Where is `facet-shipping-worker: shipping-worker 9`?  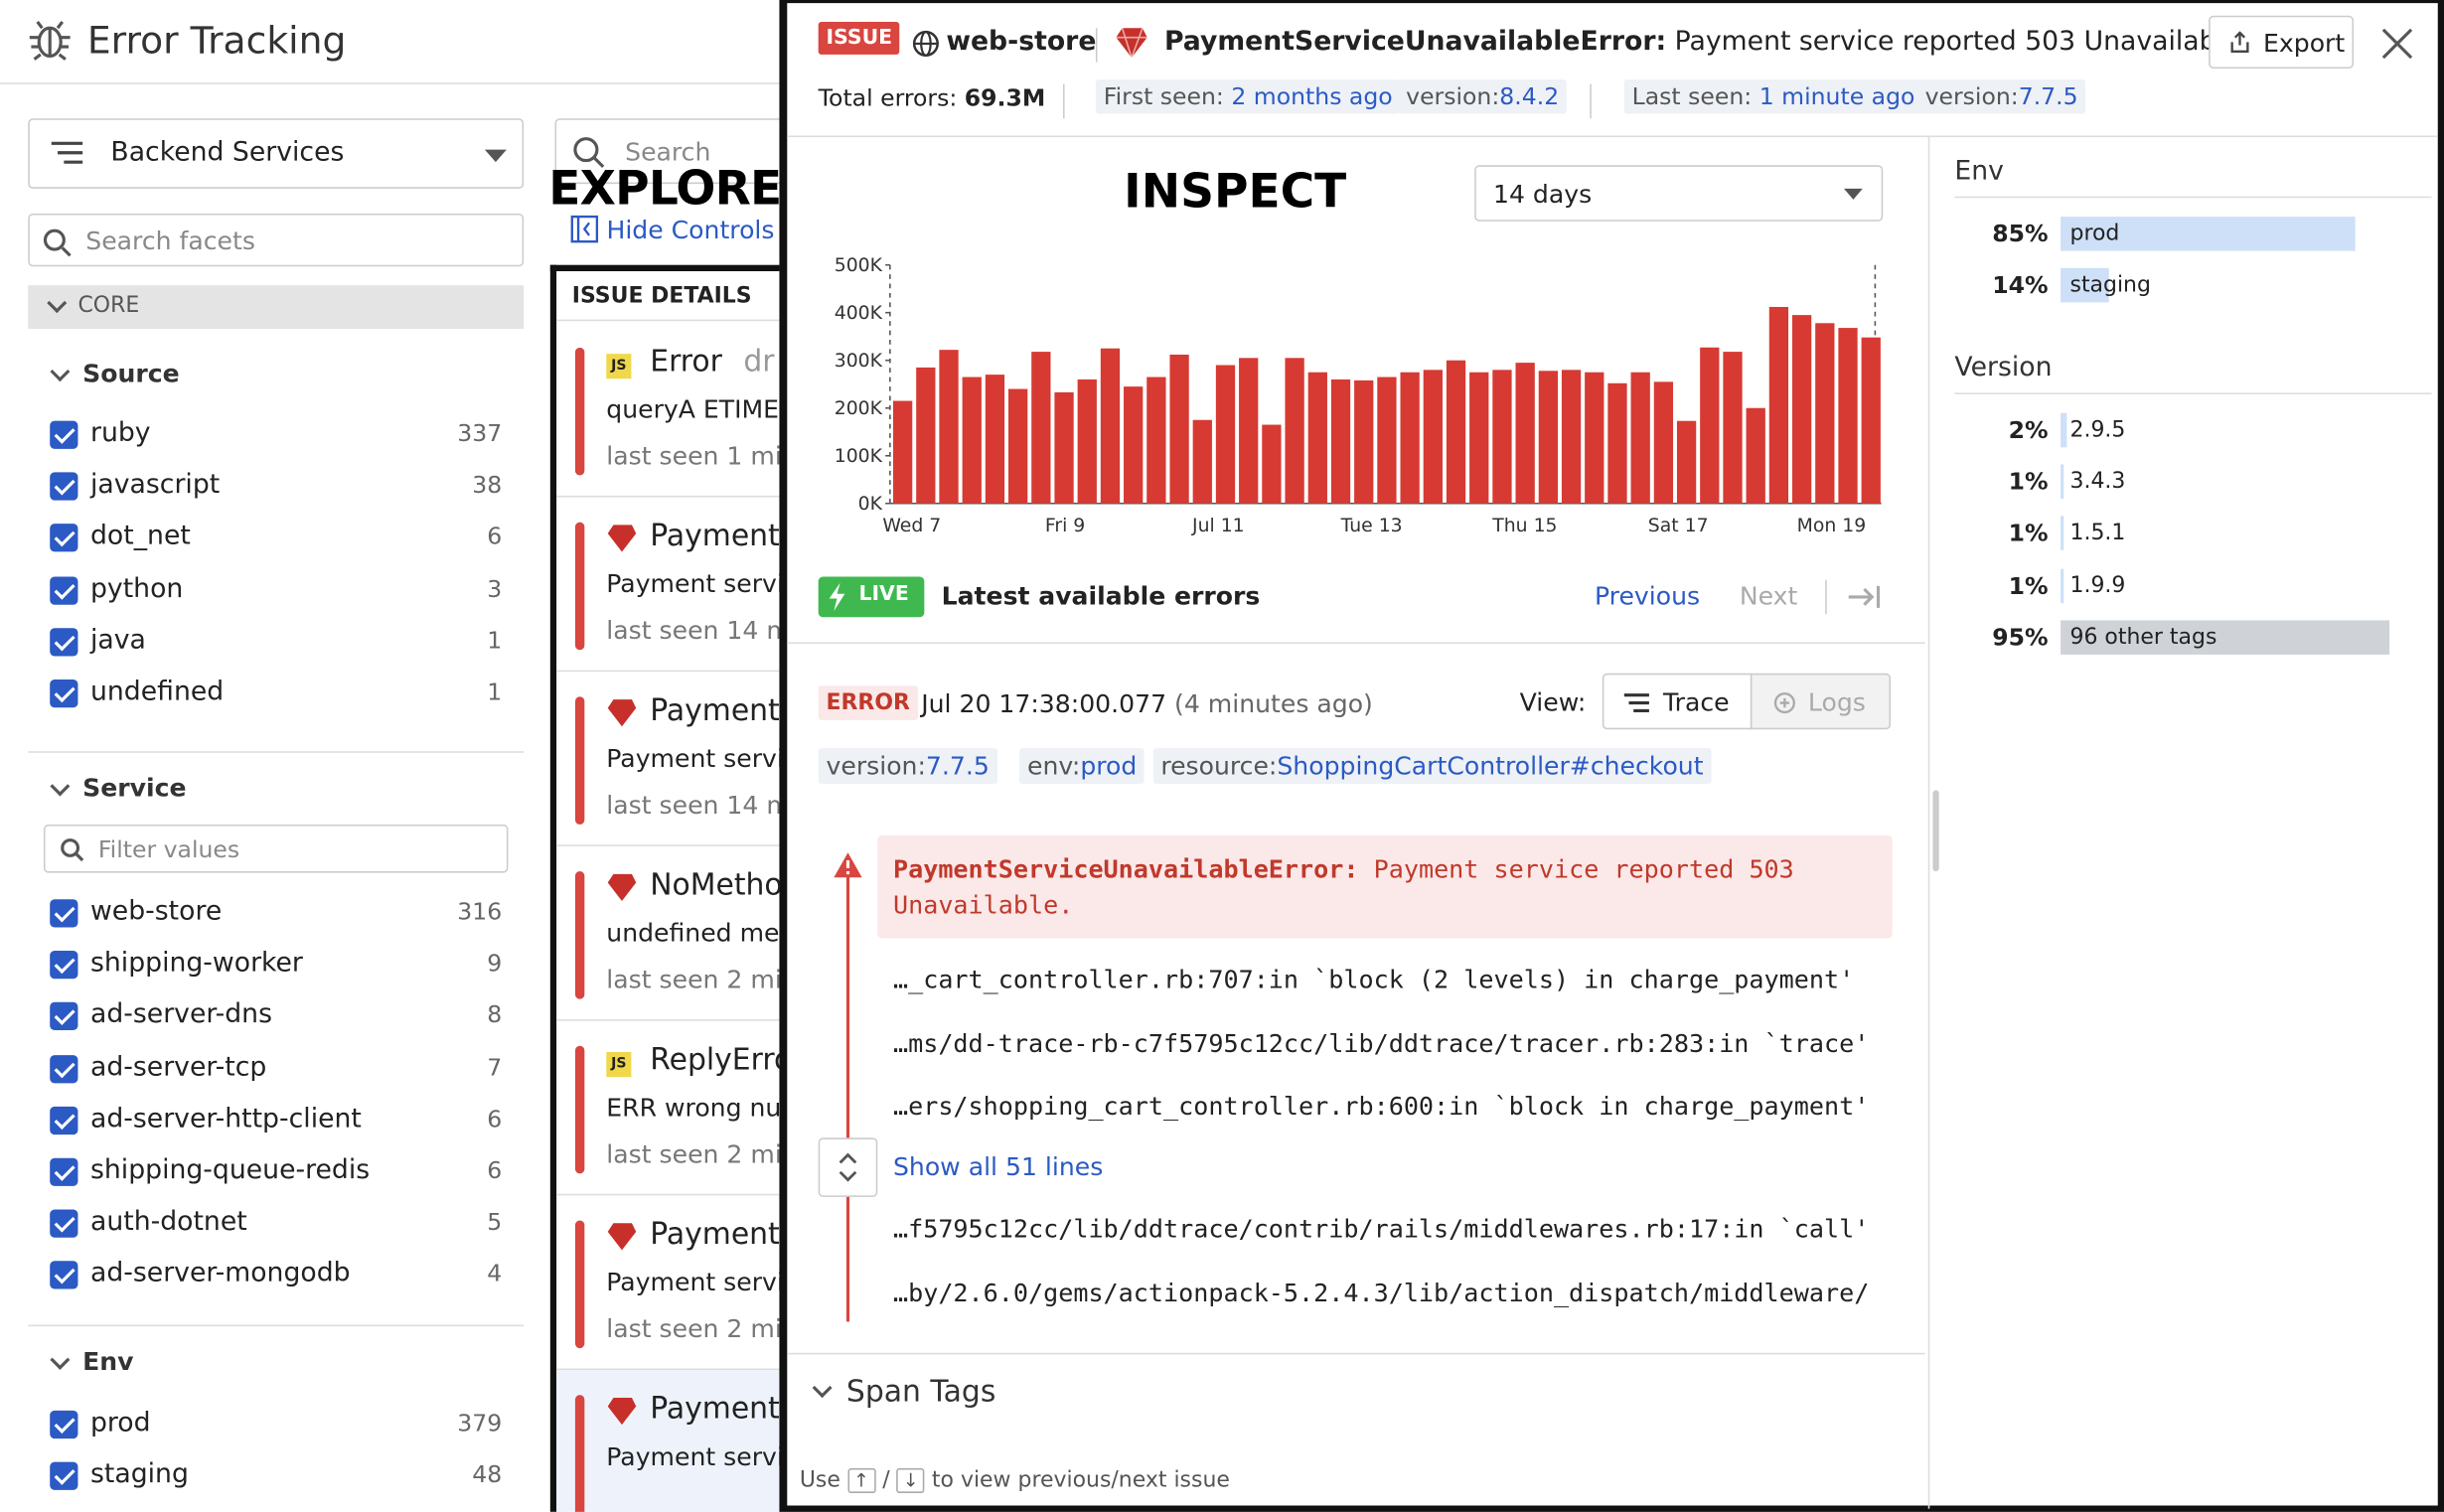 facet-shipping-worker: shipping-worker 9 is located at coordinates (276, 965).